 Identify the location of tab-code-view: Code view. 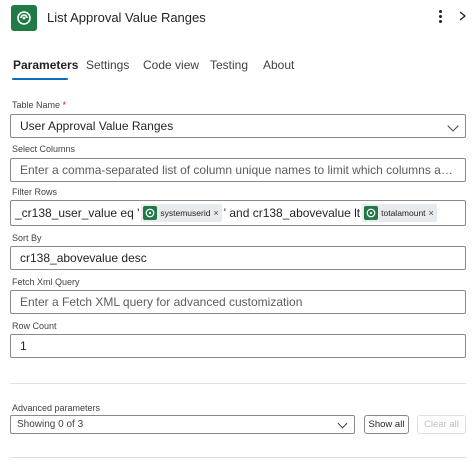
(171, 65).